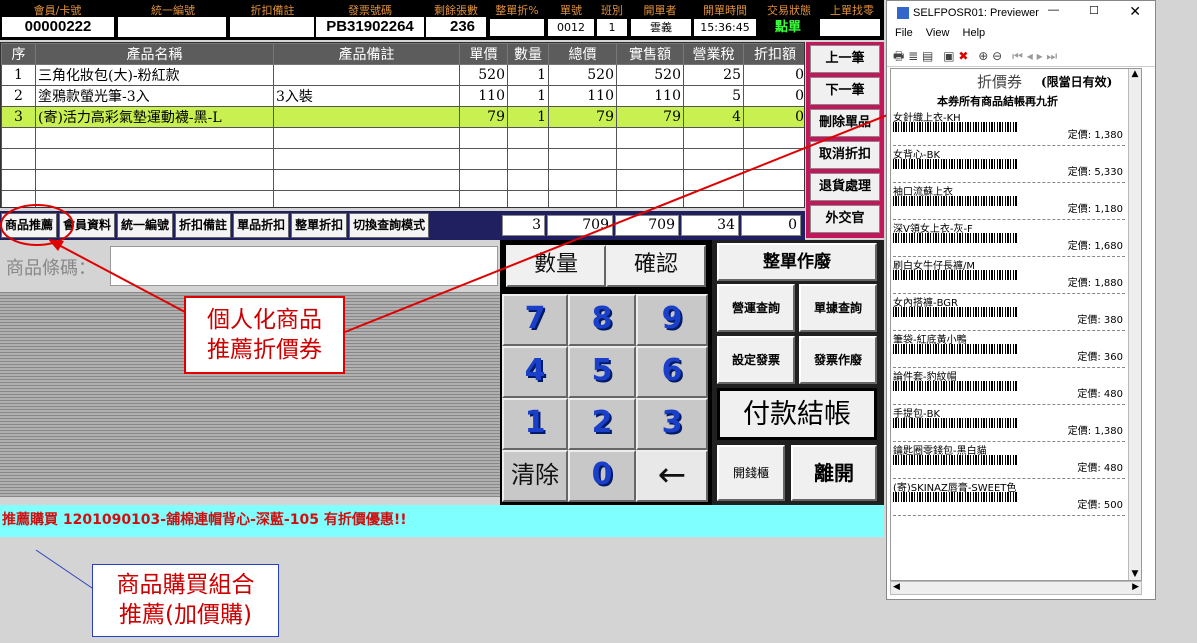 This screenshot has height=643, width=1197. What do you see at coordinates (997, 101) in the screenshot?
I see `coupon-subtitle: 本券所有商品結帳再九折` at bounding box center [997, 101].